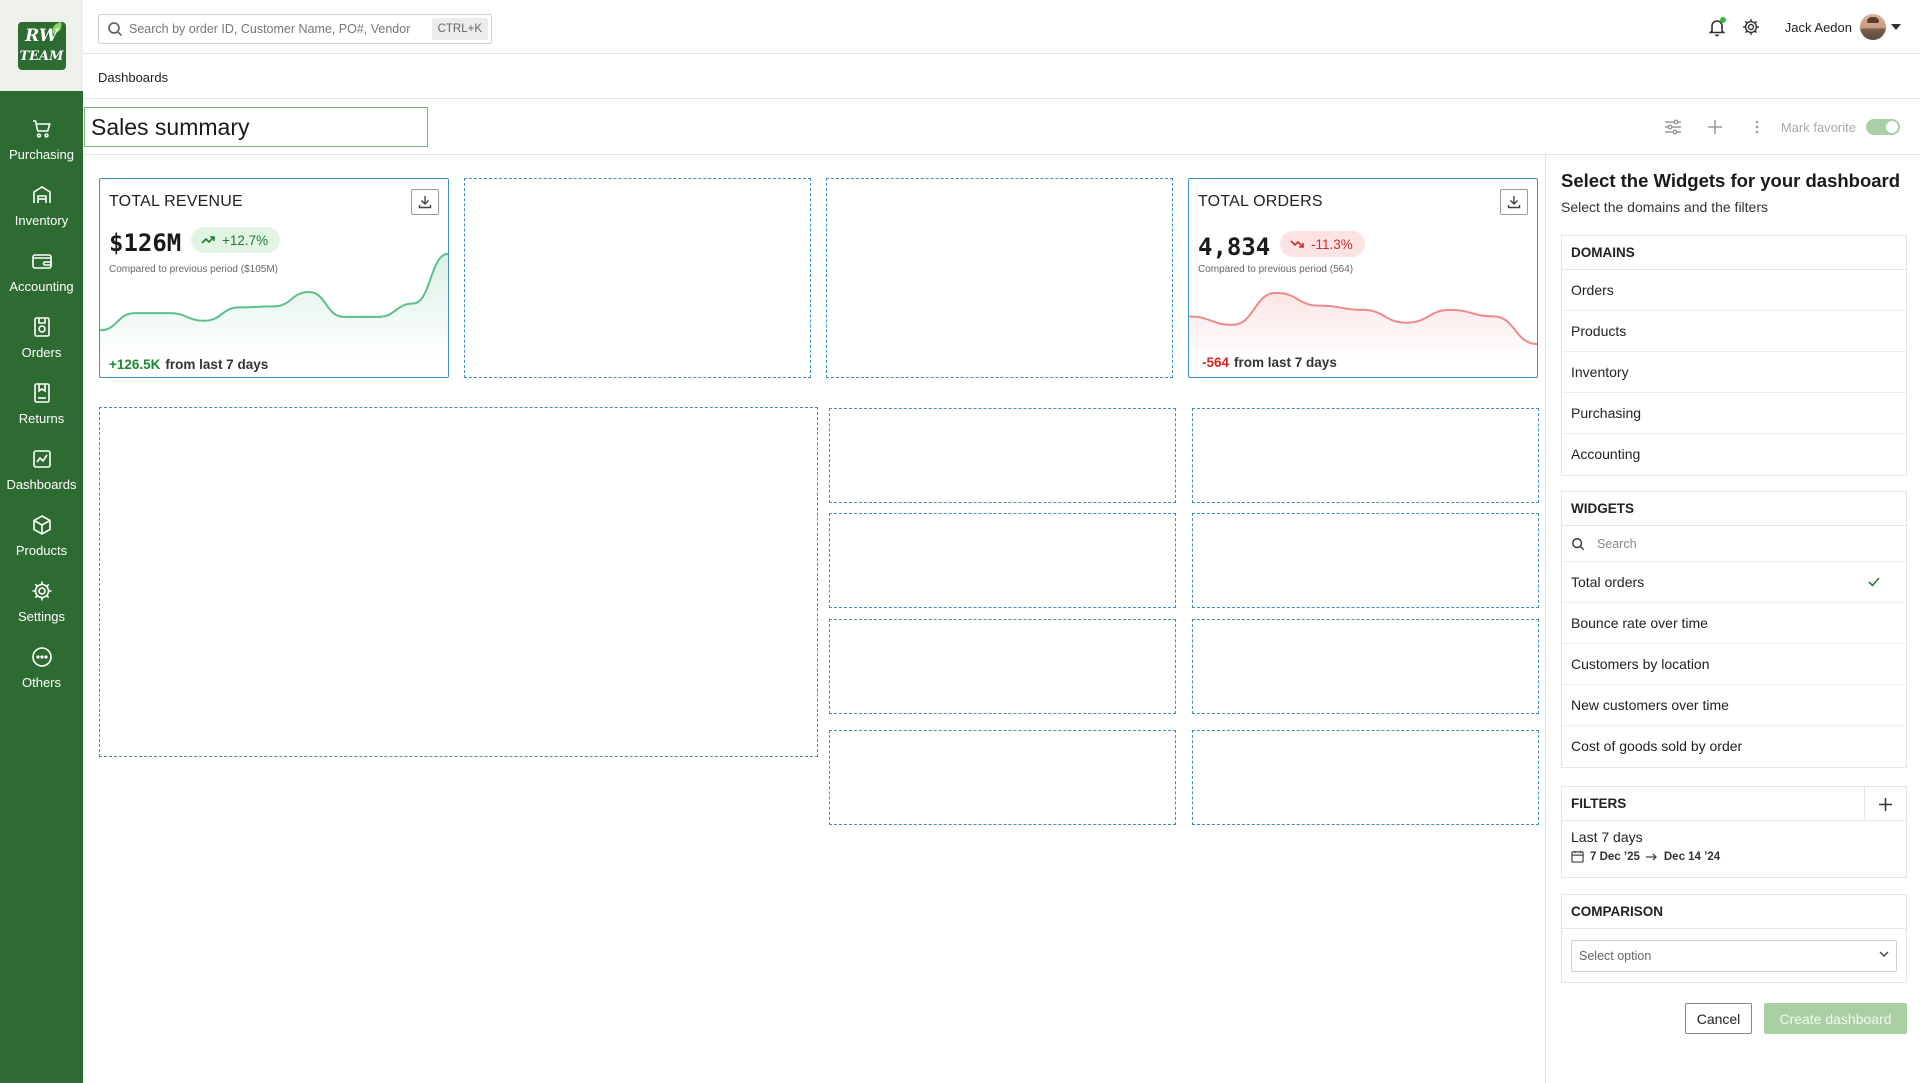 The height and width of the screenshot is (1083, 1920). Describe the element at coordinates (208, 240) in the screenshot. I see `trend-up-icon` at that location.